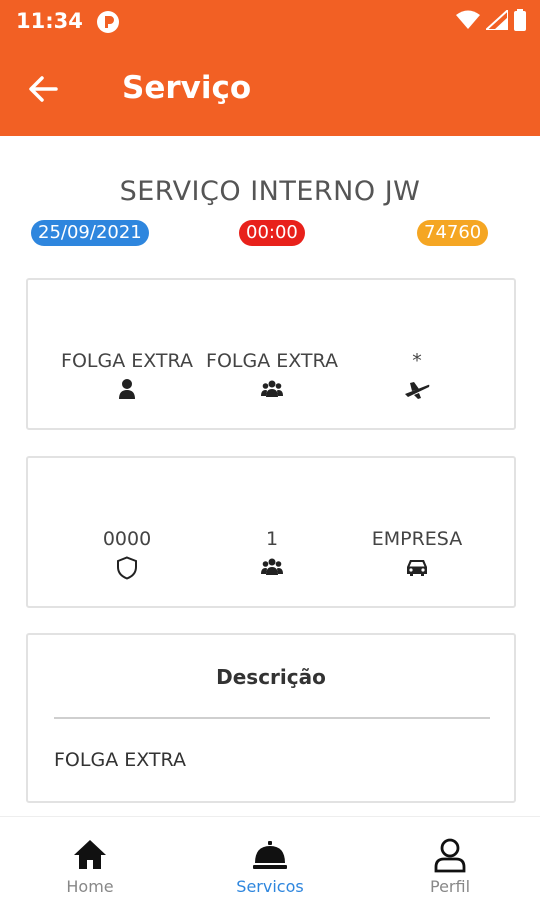 This screenshot has width=540, height=900. Describe the element at coordinates (450, 886) in the screenshot. I see `nav-label: Perfil` at that location.